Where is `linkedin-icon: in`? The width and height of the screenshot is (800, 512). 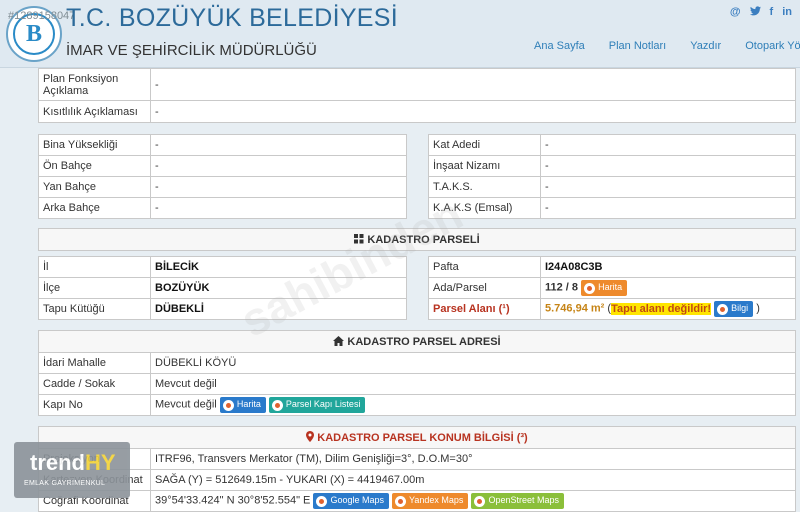
linkedin-icon: in is located at coordinates (787, 12).